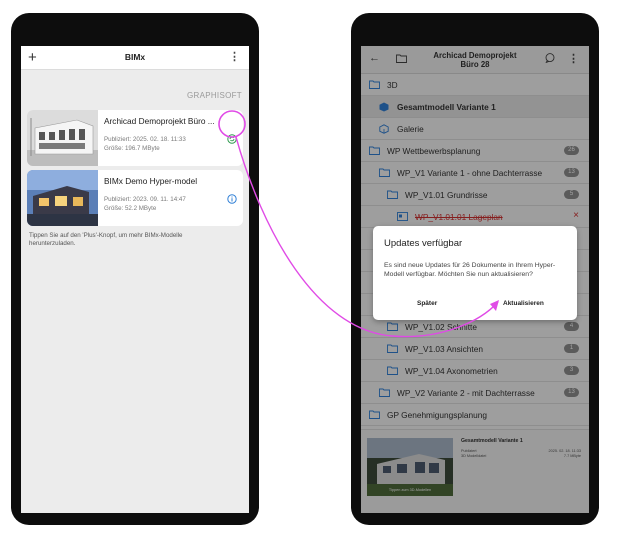  I want to click on app-bar: + BIMx ⋮, so click(135, 58).